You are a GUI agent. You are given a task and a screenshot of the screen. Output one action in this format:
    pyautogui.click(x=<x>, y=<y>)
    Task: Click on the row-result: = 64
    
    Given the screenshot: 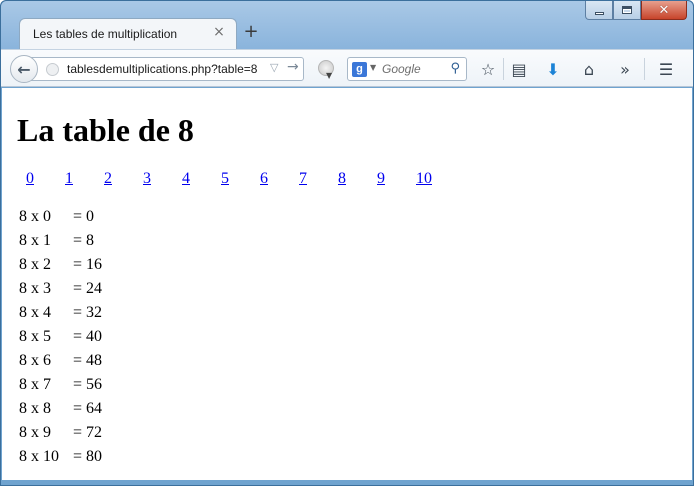 What is the action you would take?
    pyautogui.click(x=88, y=408)
    